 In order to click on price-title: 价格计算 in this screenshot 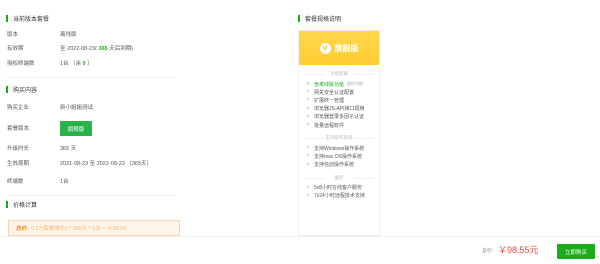, I will do `click(25, 205)`.